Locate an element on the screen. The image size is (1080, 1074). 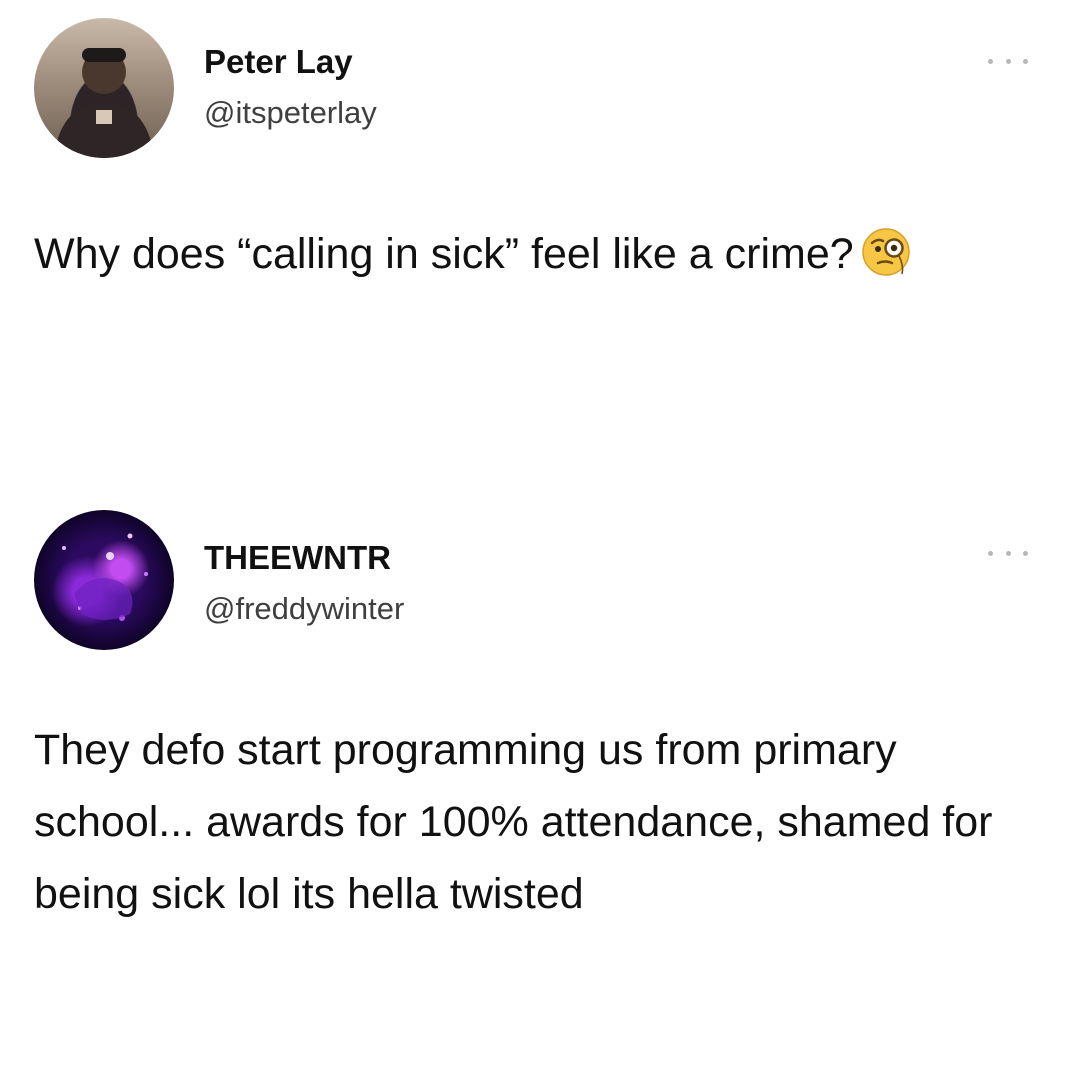
face-with-monocle-icon is located at coordinates (886, 252).